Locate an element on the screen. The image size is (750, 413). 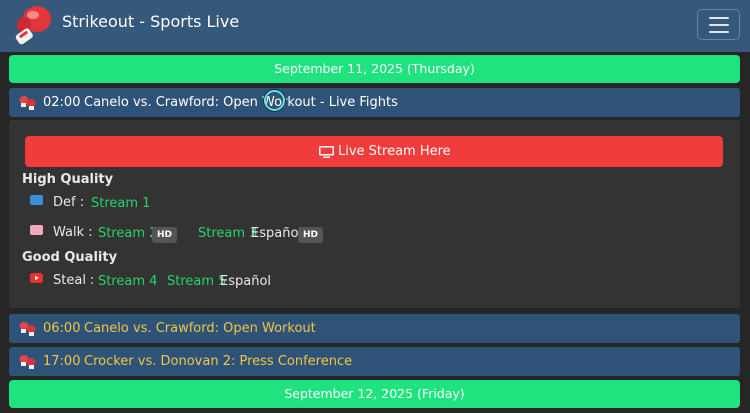
event-time: 17:00 is located at coordinates (62, 361).